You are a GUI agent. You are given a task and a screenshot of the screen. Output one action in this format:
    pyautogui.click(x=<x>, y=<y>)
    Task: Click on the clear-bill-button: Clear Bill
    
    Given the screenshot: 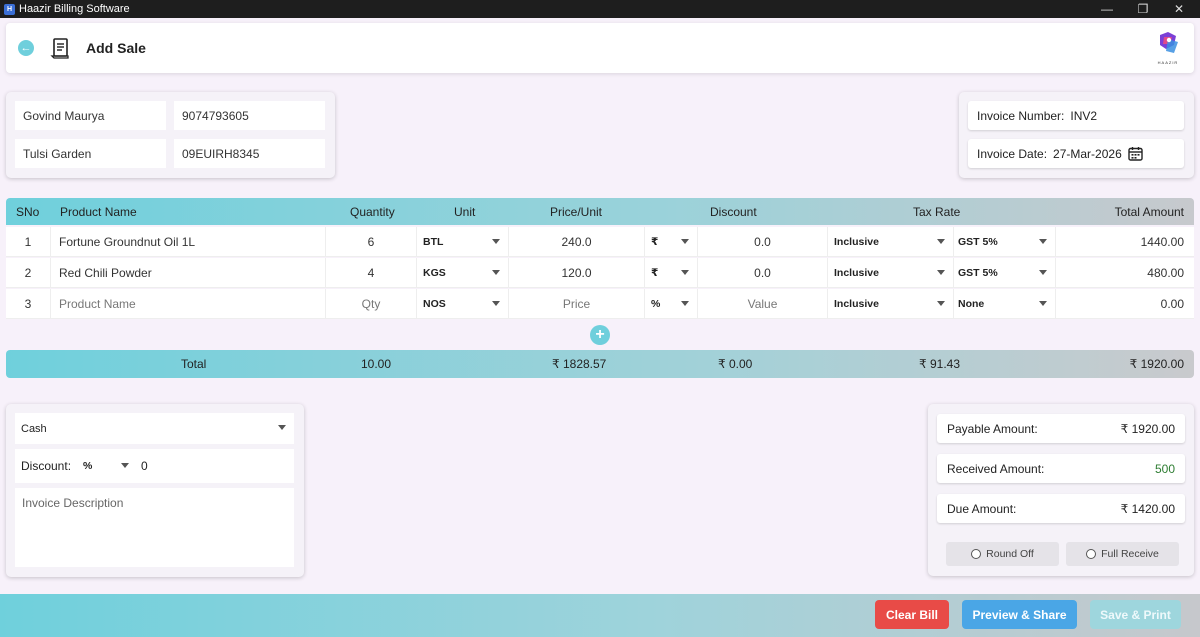 What is the action you would take?
    pyautogui.click(x=912, y=614)
    